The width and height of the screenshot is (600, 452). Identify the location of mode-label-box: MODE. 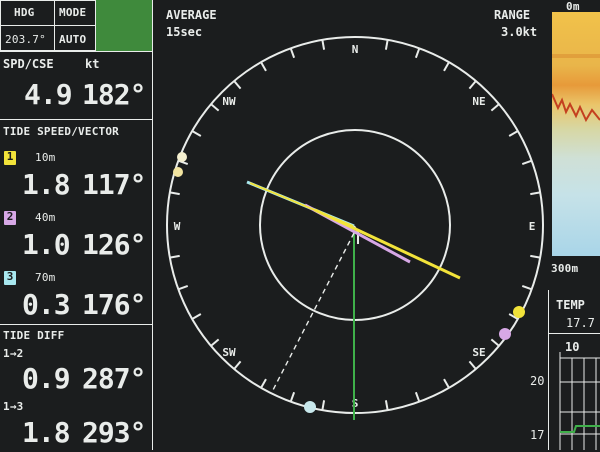
(75, 13).